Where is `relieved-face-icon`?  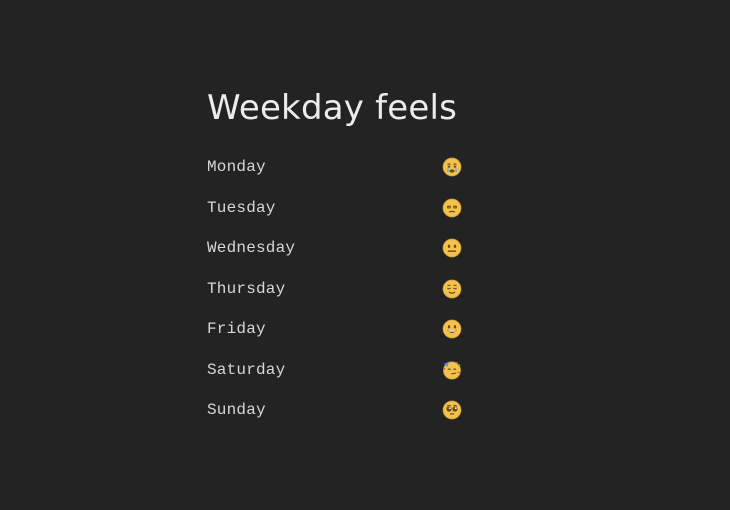
relieved-face-icon is located at coordinates (452, 289).